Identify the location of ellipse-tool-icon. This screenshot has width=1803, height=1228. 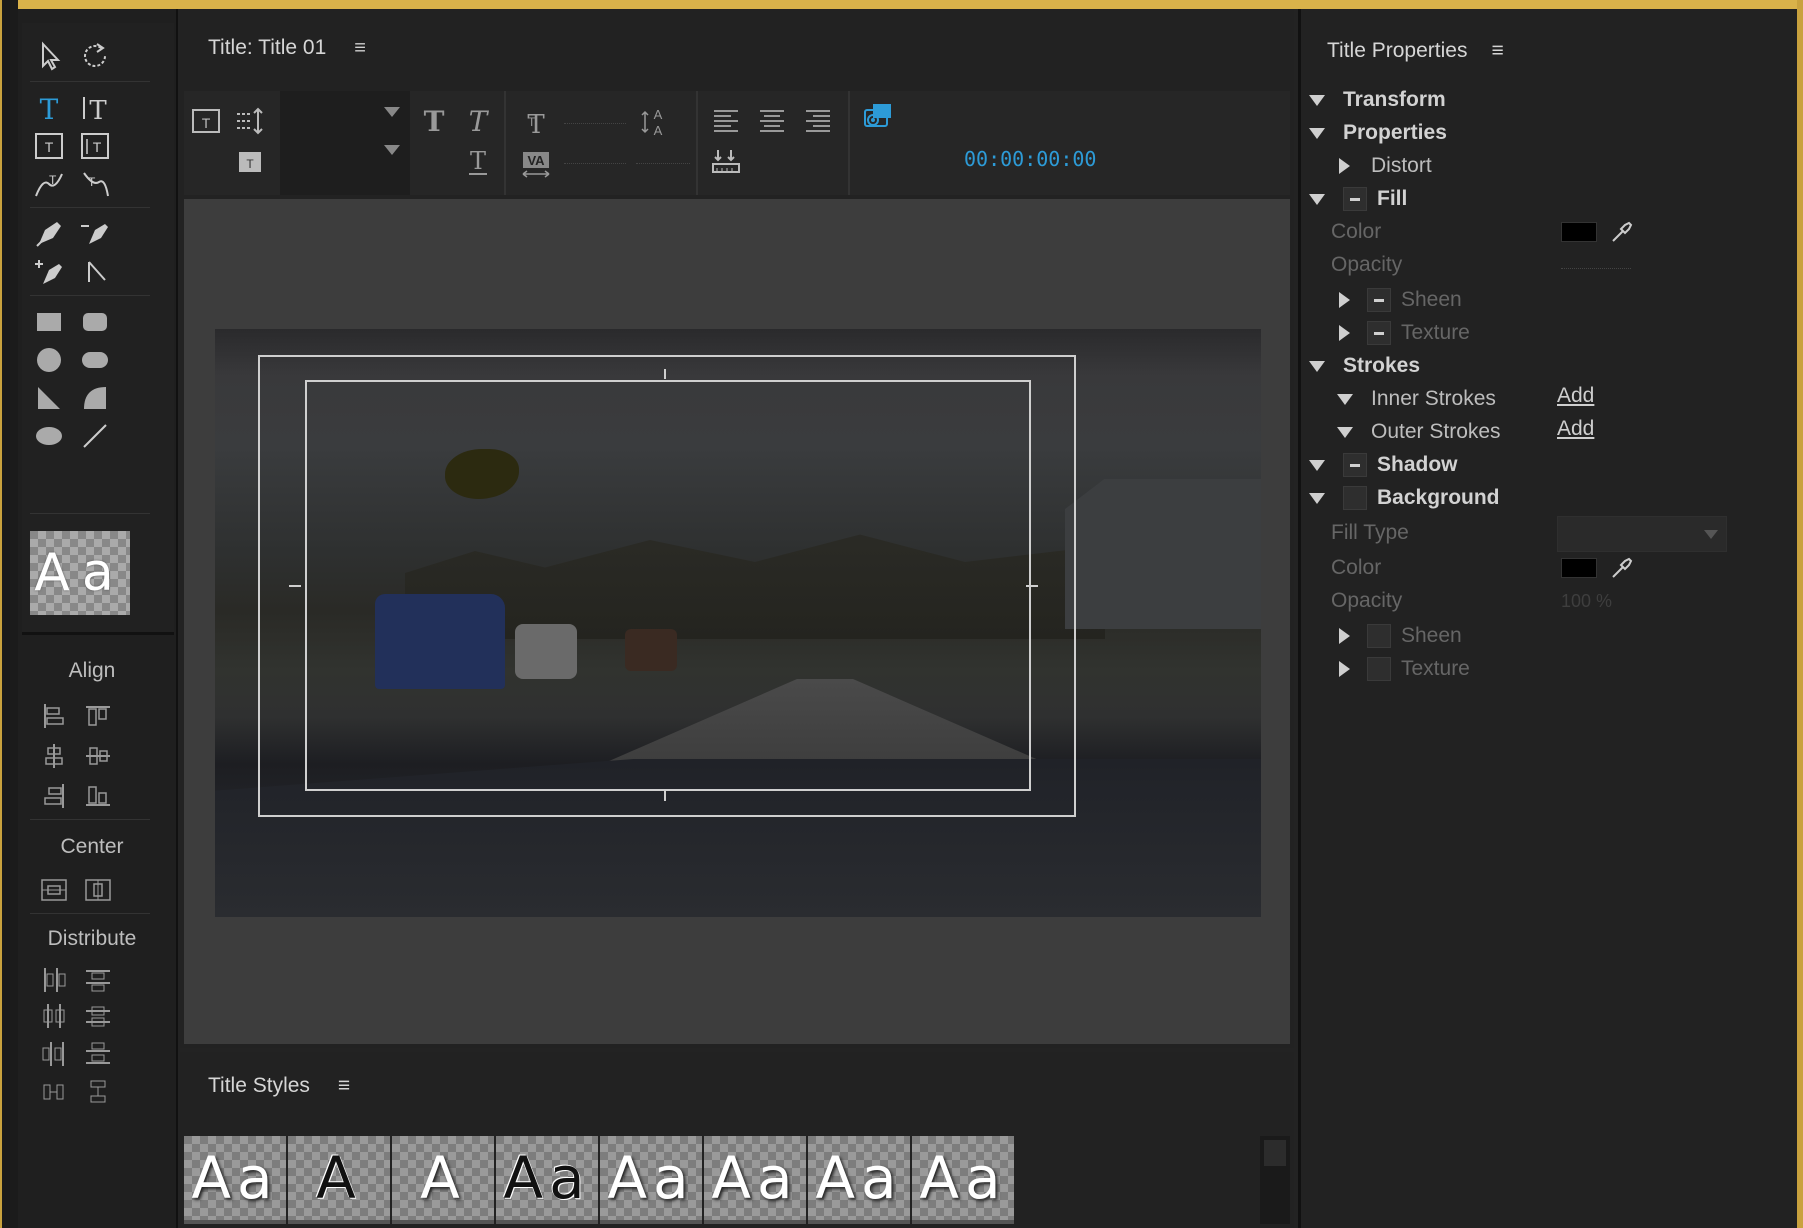
(49, 436).